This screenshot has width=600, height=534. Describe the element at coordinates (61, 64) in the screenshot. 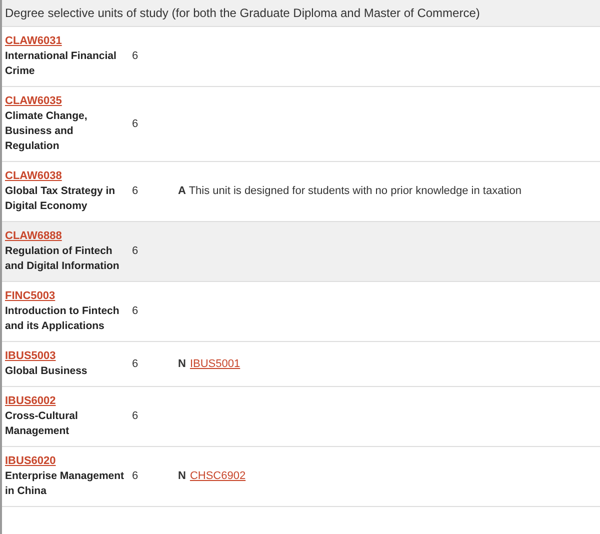

I see `unit-name: International Financial Crime` at that location.